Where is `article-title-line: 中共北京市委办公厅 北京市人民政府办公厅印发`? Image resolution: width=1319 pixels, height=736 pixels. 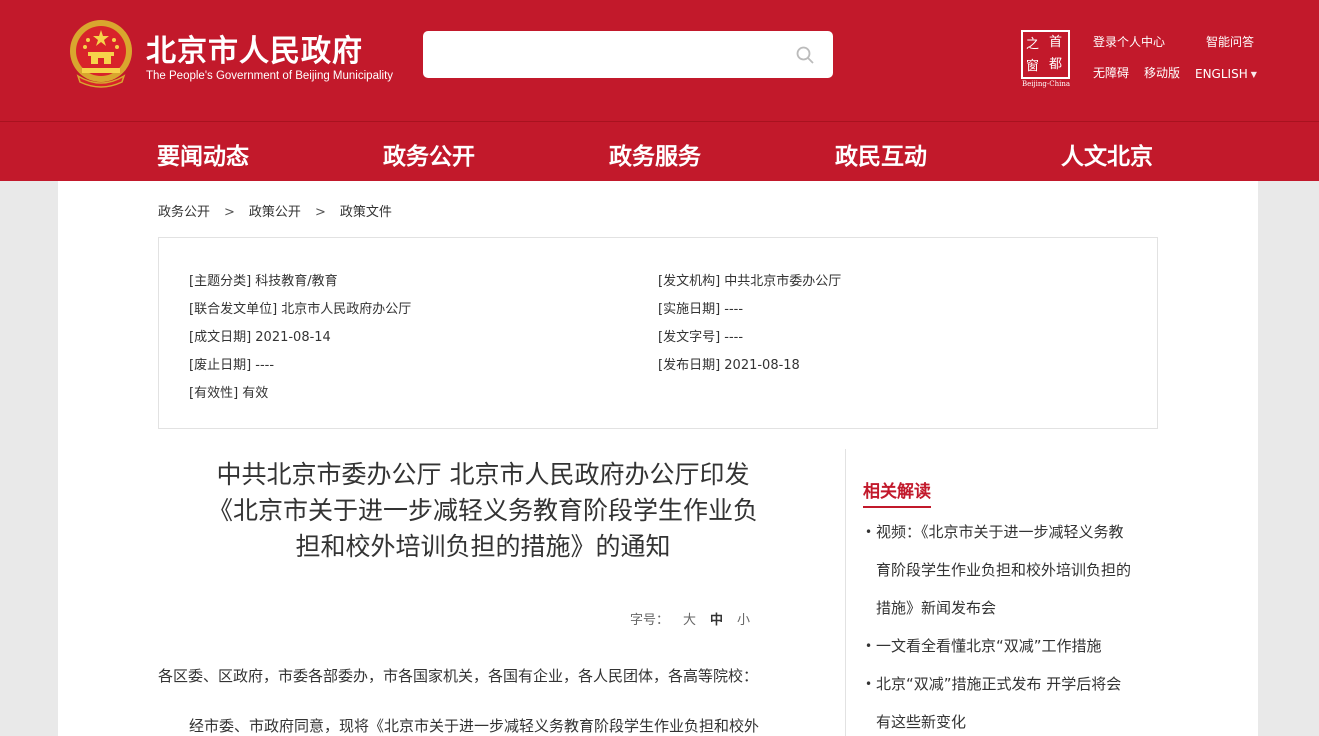
article-title-line: 中共北京市委办公厅 北京市人民政府办公厅印发 is located at coordinates (483, 474).